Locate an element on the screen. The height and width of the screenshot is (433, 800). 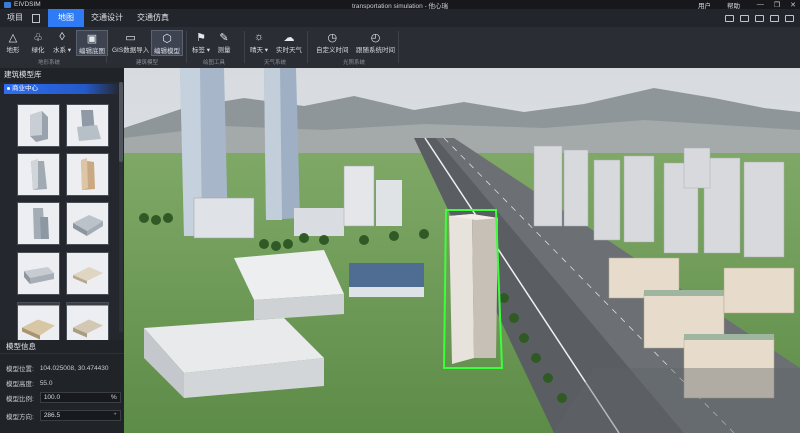
label-button: ⚑ 标签 ▾ is located at coordinates (201, 42).